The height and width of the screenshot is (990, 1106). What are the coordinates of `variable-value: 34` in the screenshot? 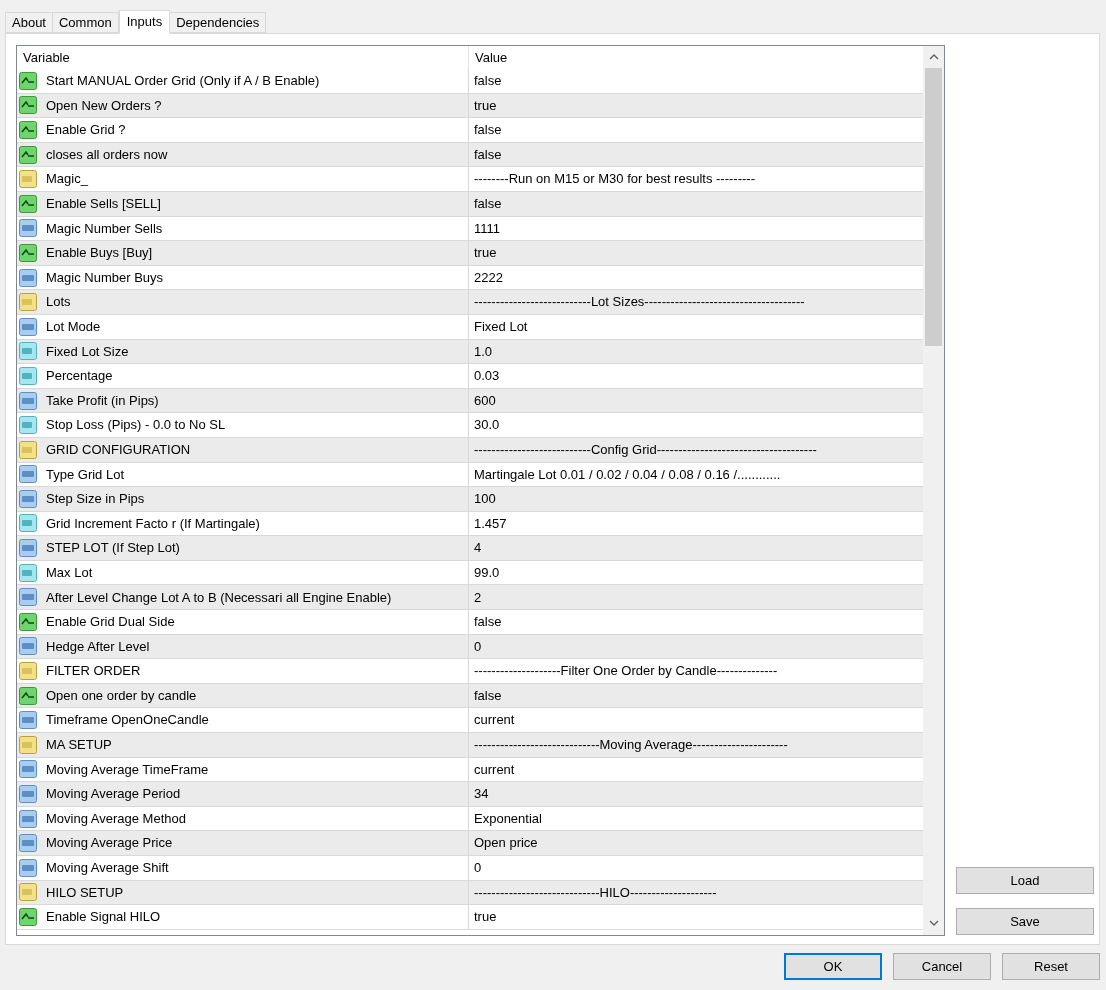 It's located at (481, 794).